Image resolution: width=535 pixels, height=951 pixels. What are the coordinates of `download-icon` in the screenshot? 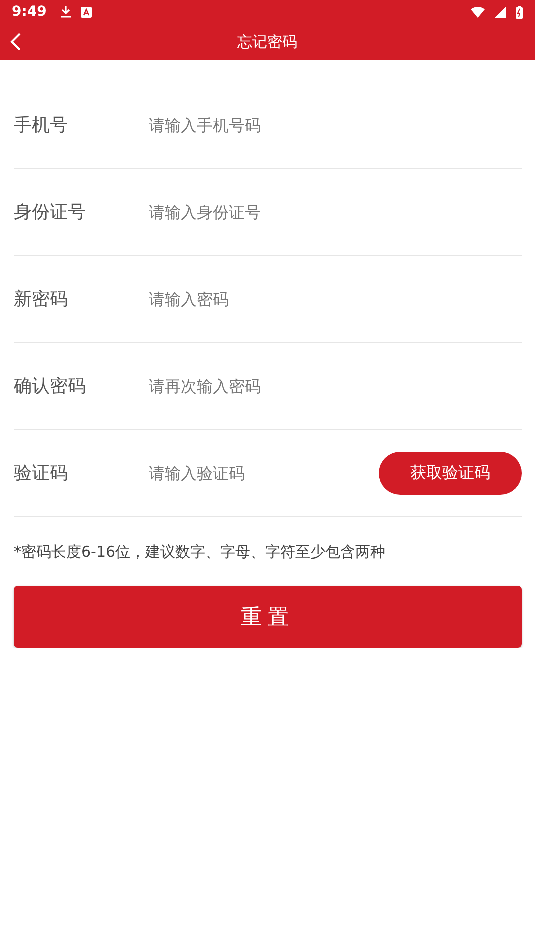 It's located at (65, 12).